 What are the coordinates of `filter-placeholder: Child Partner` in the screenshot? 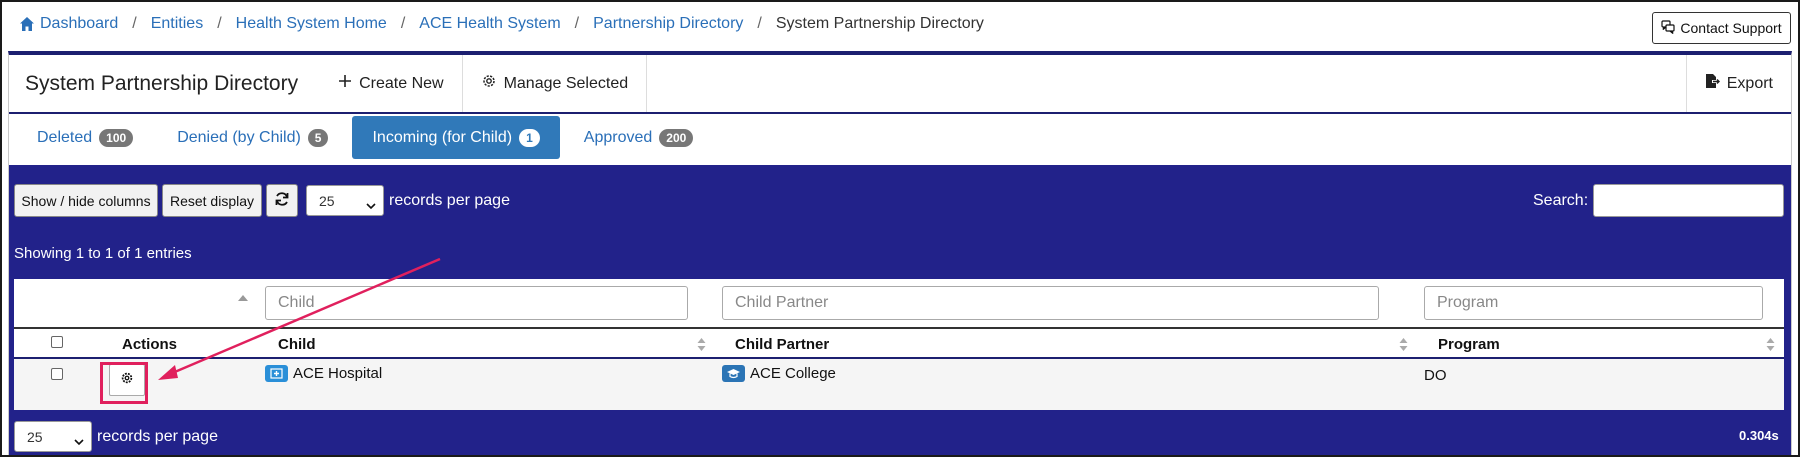 It's located at (782, 302).